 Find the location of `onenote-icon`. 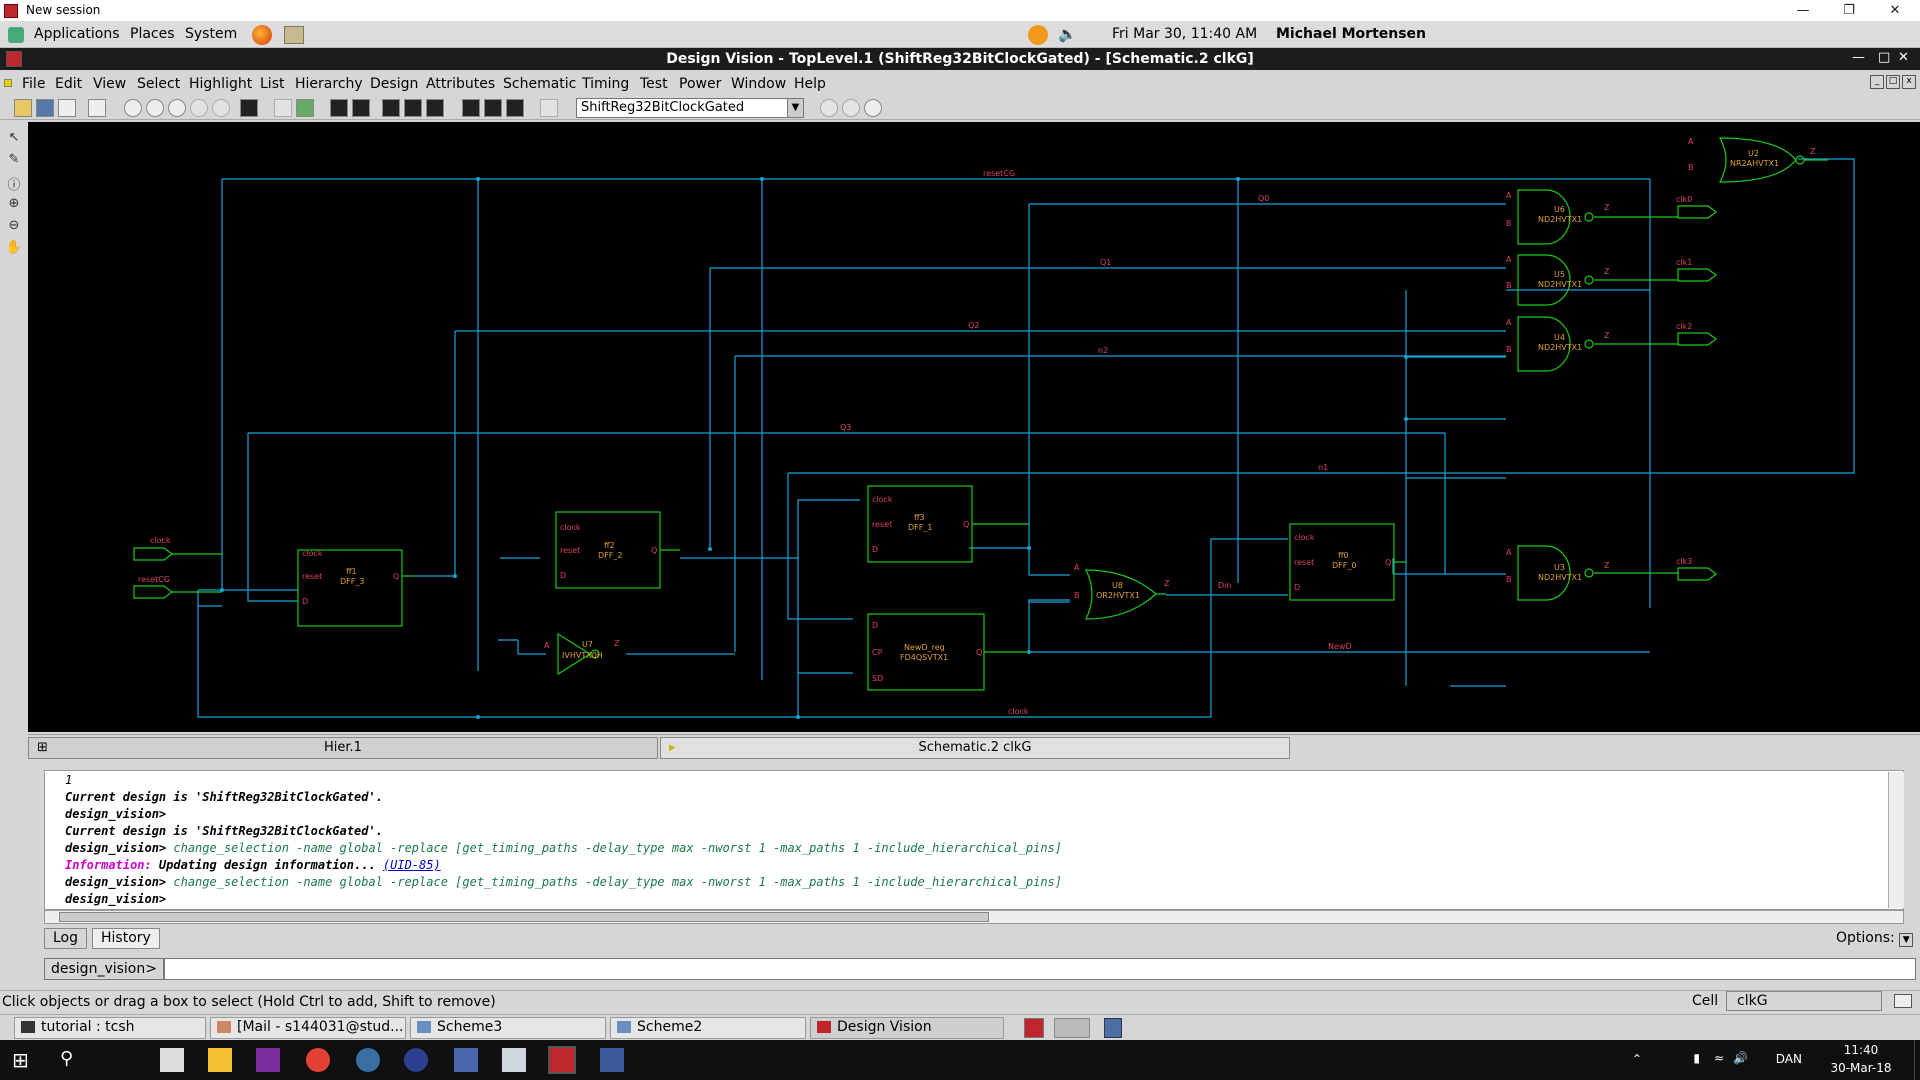

onenote-icon is located at coordinates (268, 1060).